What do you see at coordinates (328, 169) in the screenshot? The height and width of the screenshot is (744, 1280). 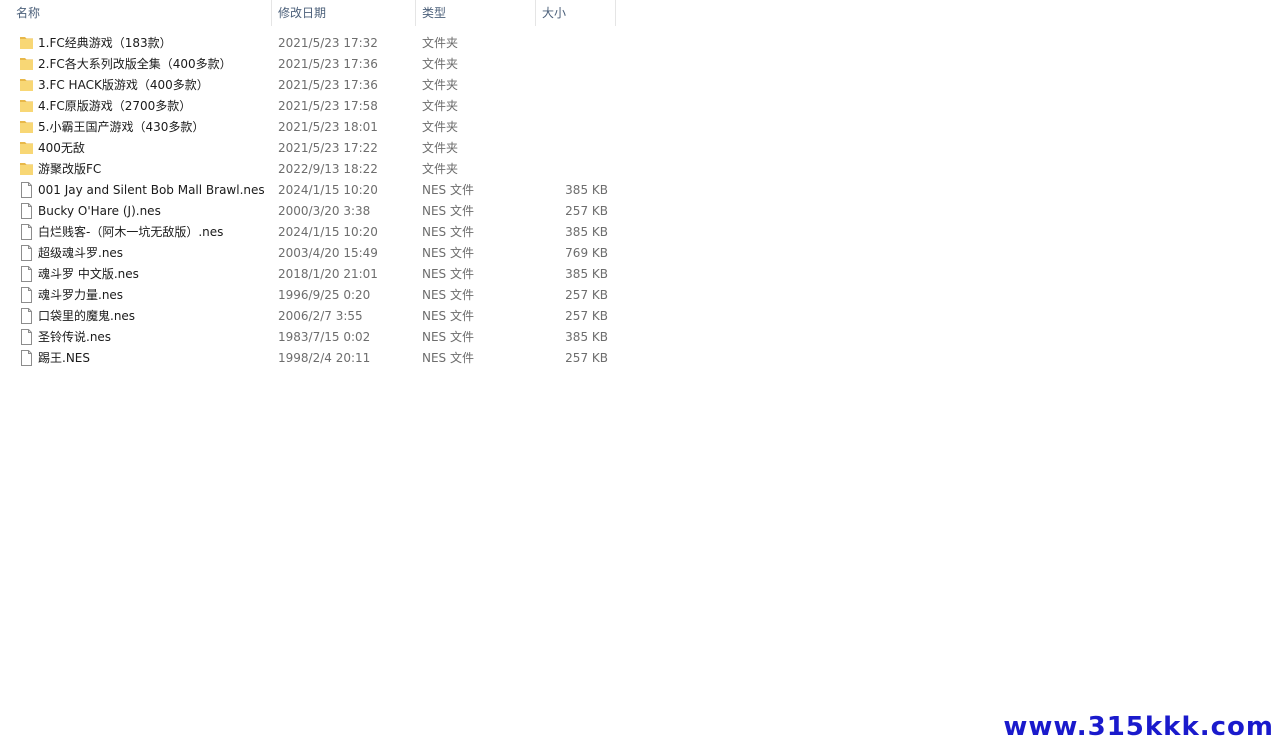 I see `cell-date: 2022/9/13 18:22` at bounding box center [328, 169].